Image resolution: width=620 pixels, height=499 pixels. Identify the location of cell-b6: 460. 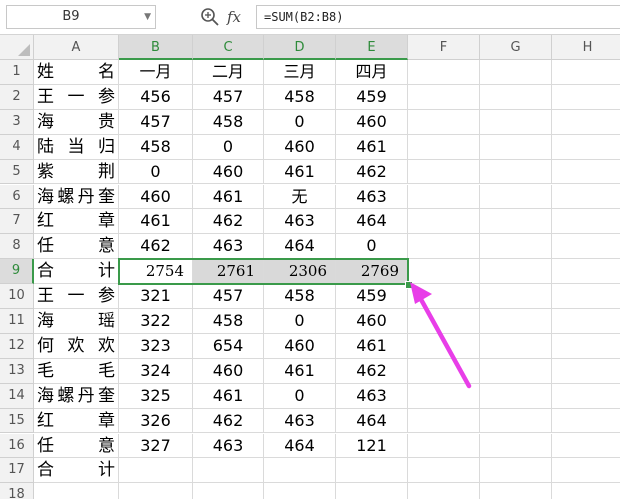
(156, 197).